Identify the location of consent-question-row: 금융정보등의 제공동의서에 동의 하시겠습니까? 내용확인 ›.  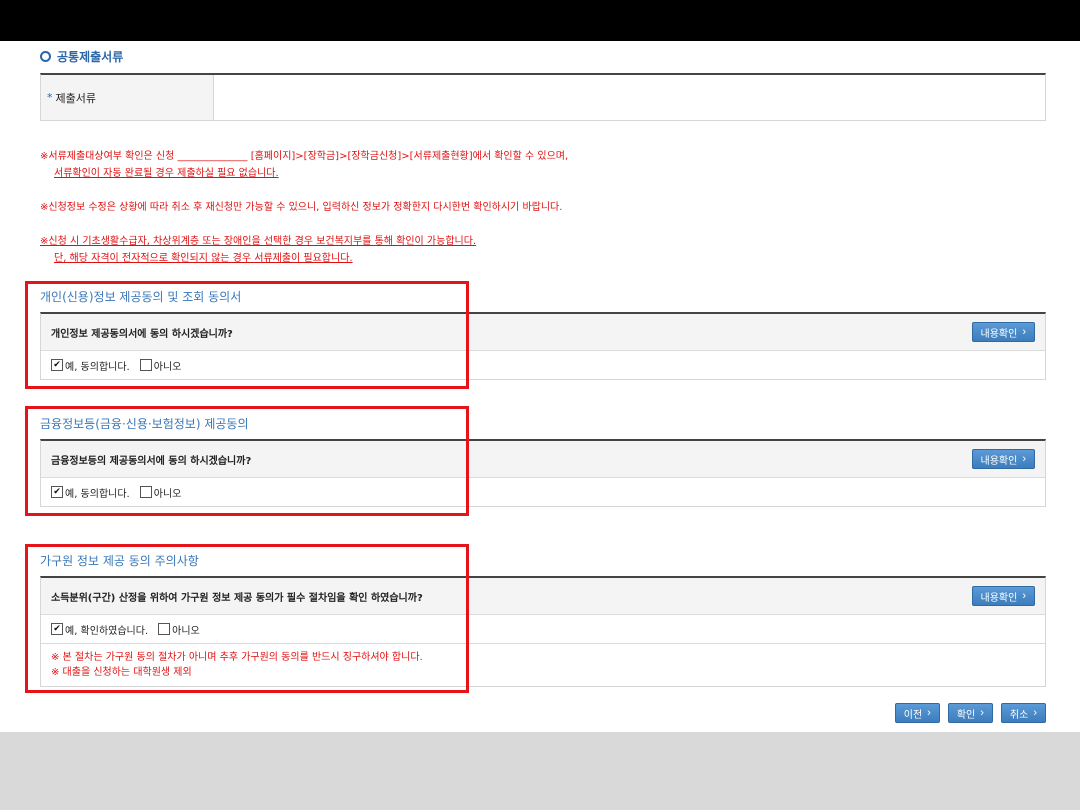
(543, 459).